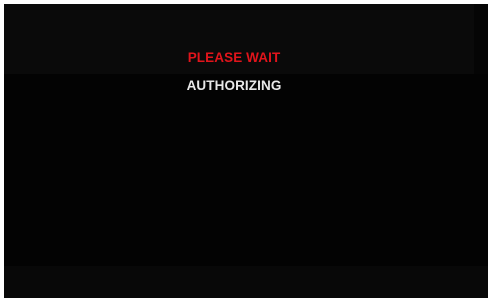  I want to click on authorizing-status: AUTHORIZING, so click(234, 85).